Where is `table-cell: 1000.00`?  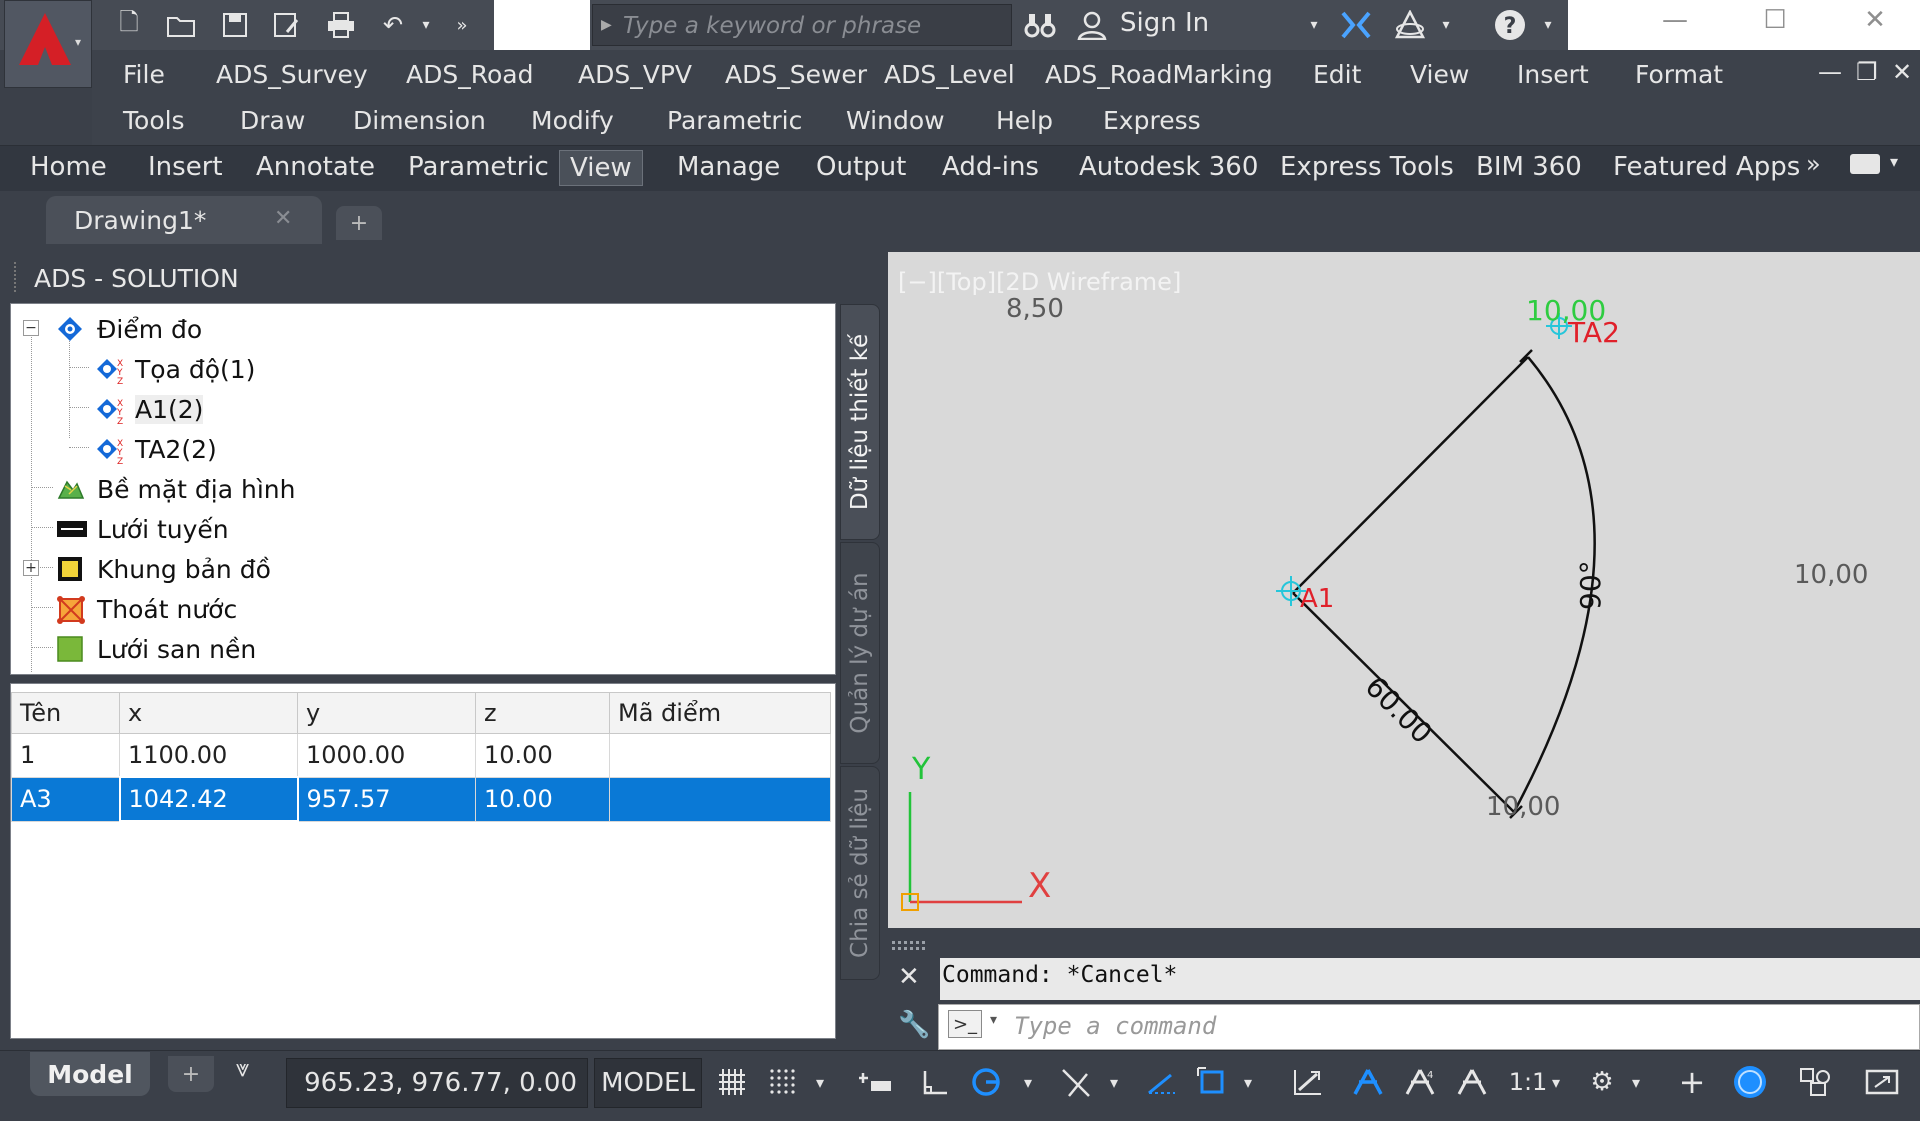
table-cell: 1000.00 is located at coordinates (386, 755).